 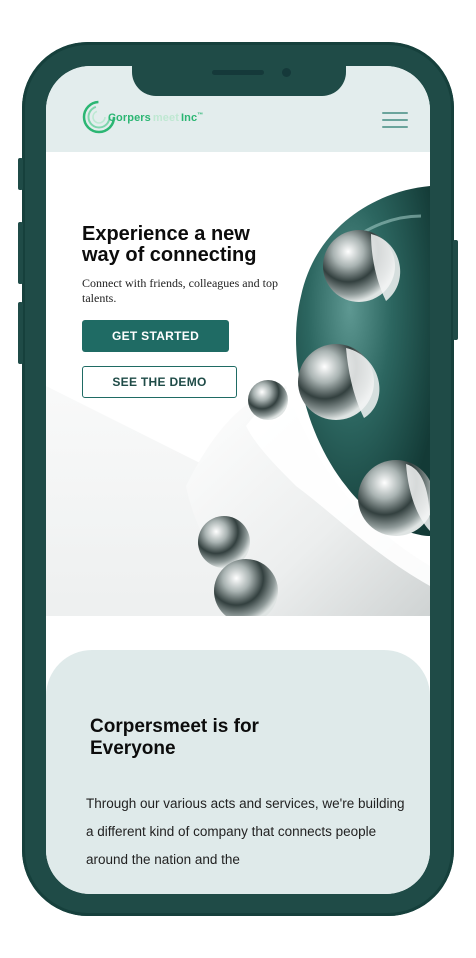 I want to click on get-started-button: GET STARTED, so click(x=155, y=336).